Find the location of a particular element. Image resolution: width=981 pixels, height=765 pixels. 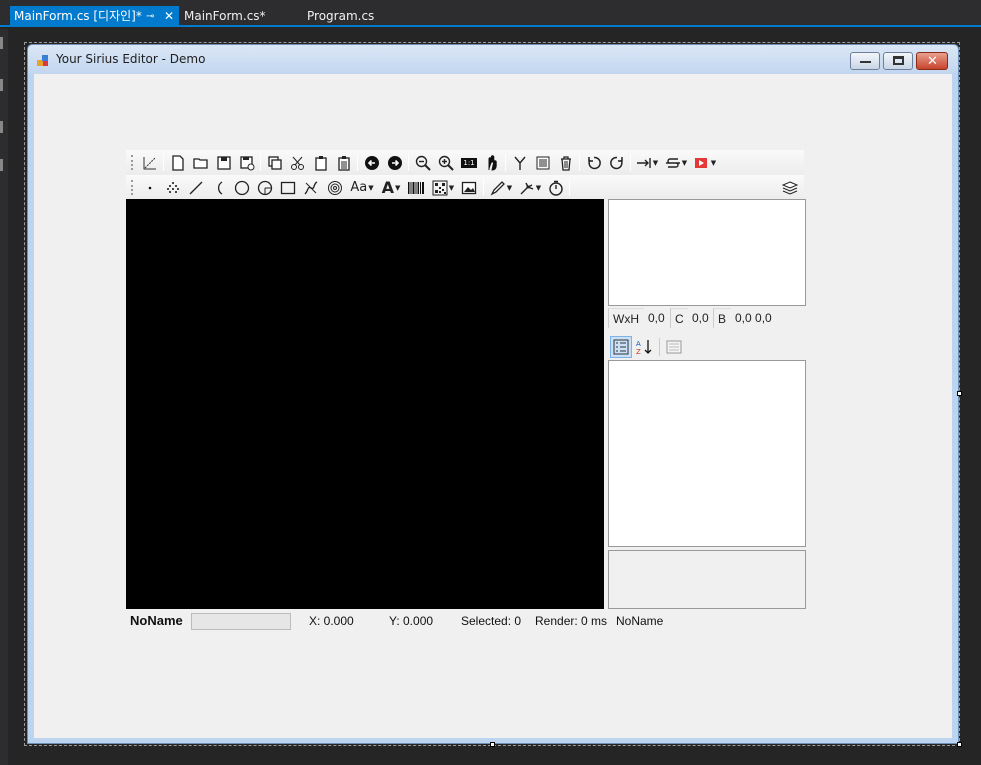

tab-label: MainForm.cs* is located at coordinates (225, 16).